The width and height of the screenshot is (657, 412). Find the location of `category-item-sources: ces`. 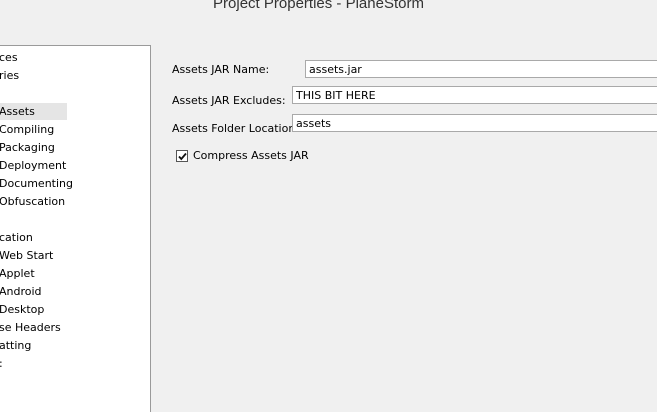

category-item-sources: ces is located at coordinates (9, 57).